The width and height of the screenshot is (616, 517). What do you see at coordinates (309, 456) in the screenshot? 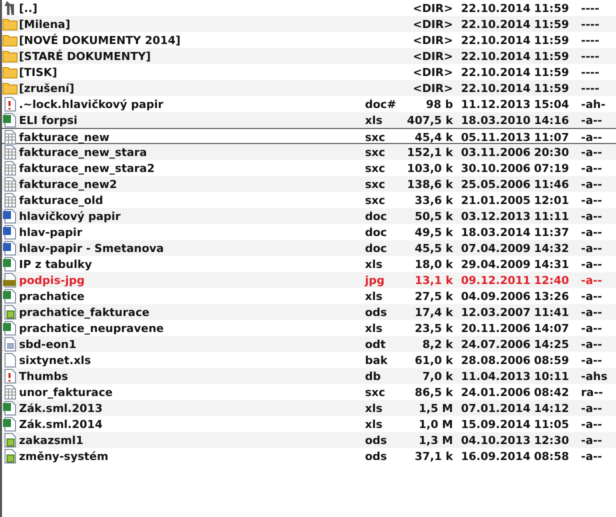
I see `file-row: změny-systém ods 37,1 k 16.09.2014 08:58 -a--` at bounding box center [309, 456].